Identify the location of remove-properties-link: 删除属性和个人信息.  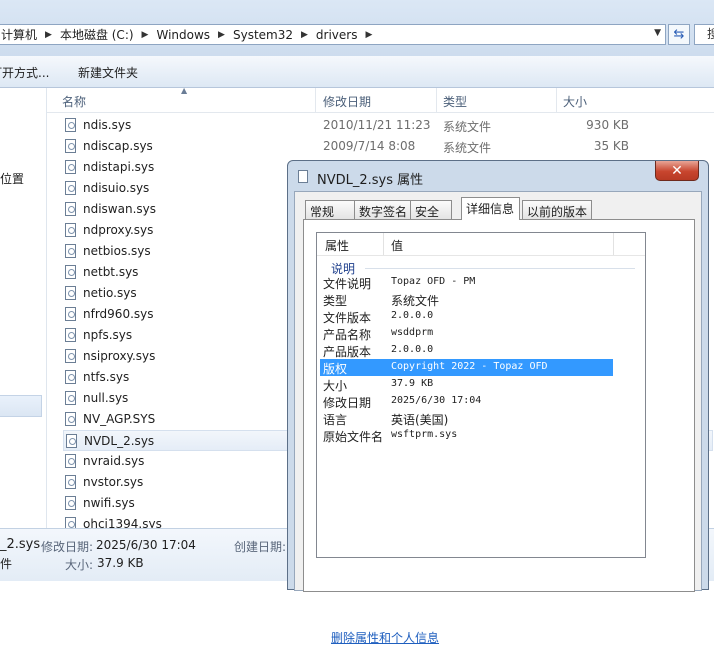
(385, 637).